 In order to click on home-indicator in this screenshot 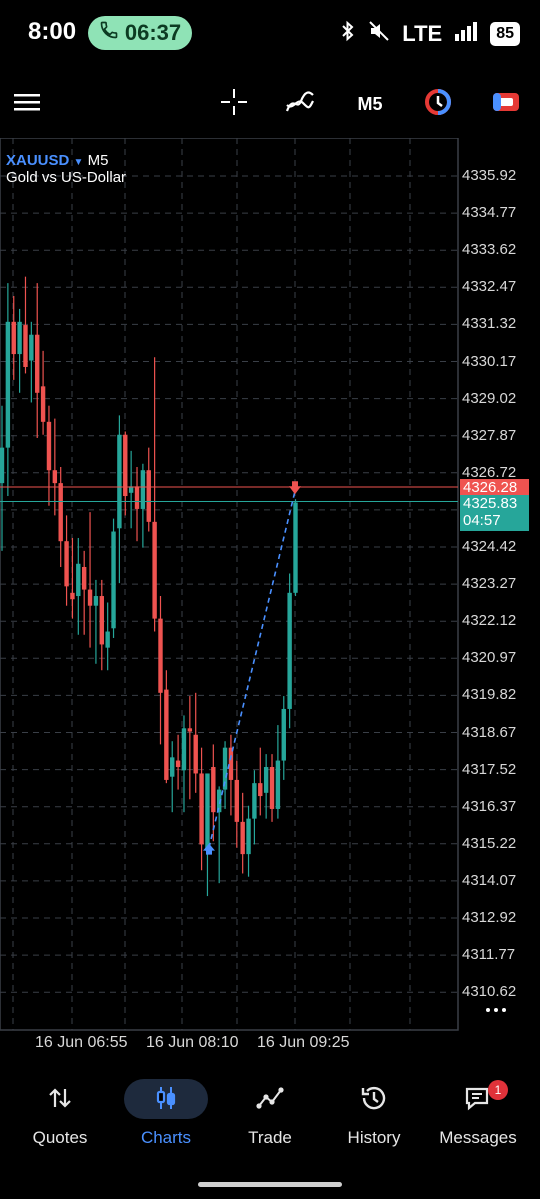, I will do `click(270, 1184)`.